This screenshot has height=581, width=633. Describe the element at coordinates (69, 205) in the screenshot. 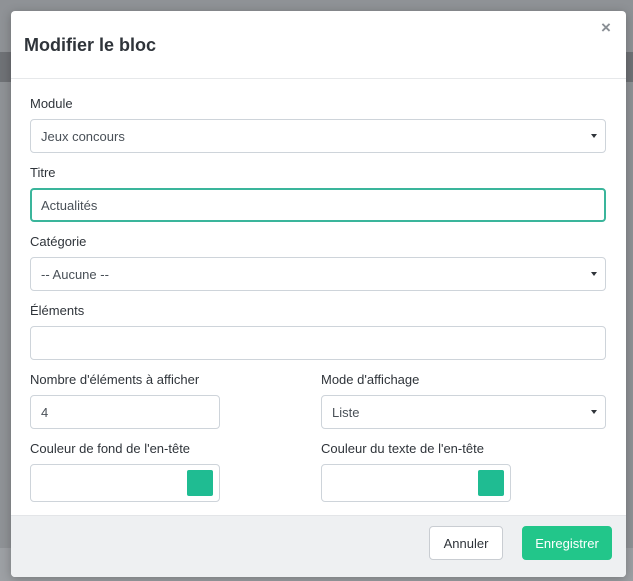

I see `titre-input-value: Actualités` at that location.